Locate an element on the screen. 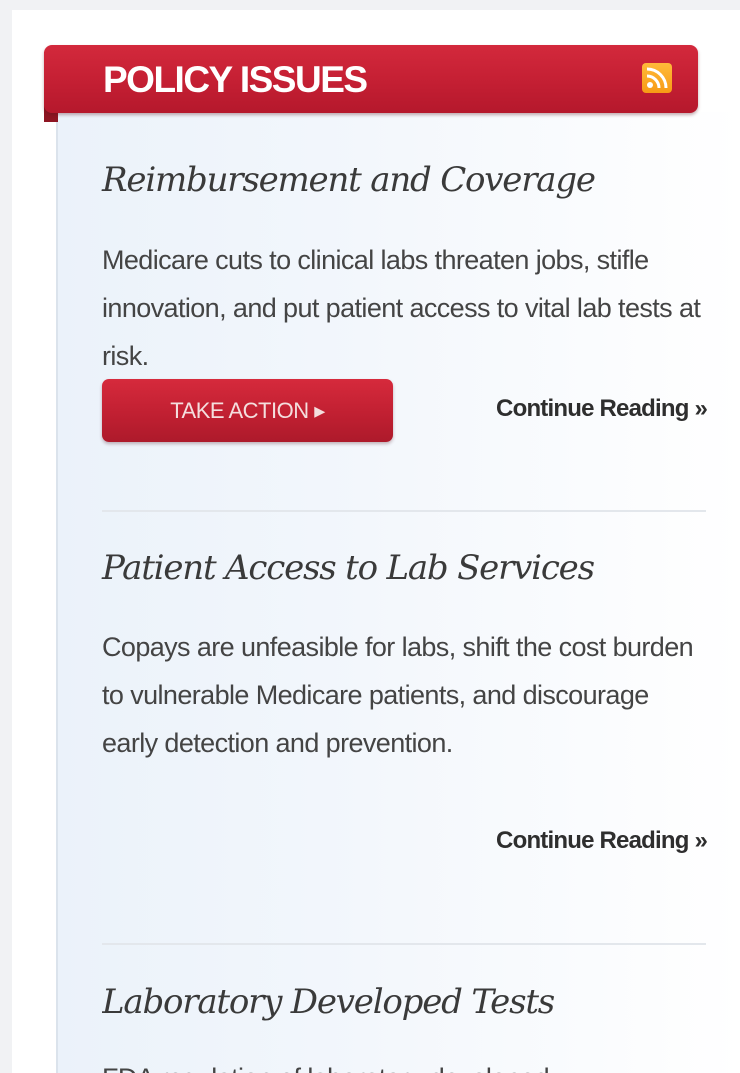 The image size is (740, 1073). policy-issues-header: POLICY ISSUES is located at coordinates (371, 79).